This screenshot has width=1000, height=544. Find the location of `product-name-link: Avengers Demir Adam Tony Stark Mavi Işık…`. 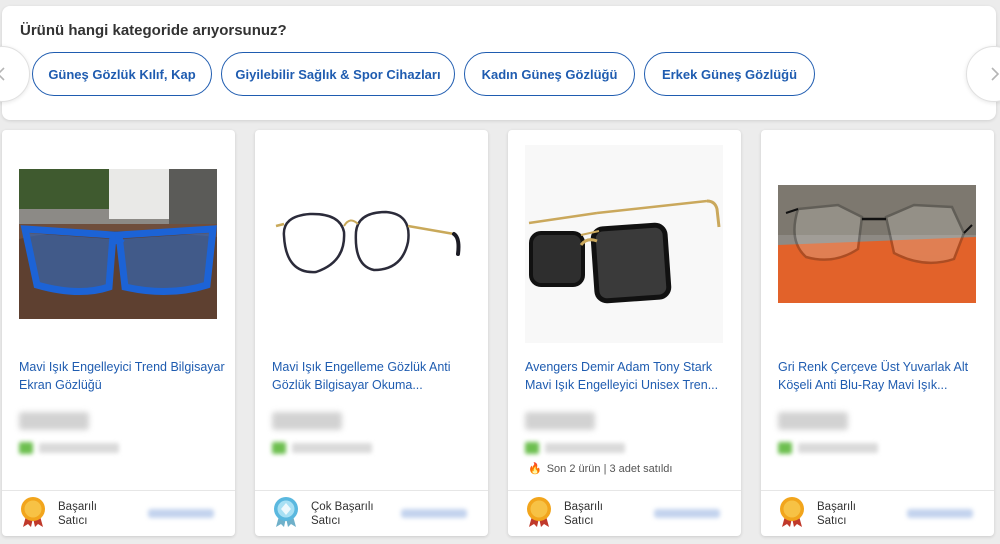

product-name-link: Avengers Demir Adam Tony Stark Mavi Işık… is located at coordinates (628, 376).